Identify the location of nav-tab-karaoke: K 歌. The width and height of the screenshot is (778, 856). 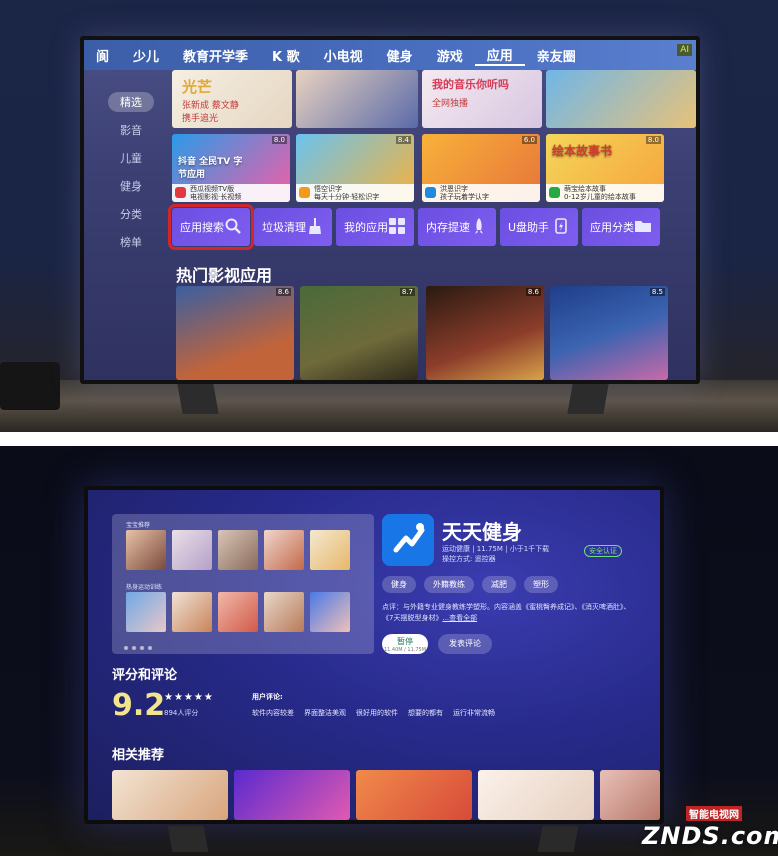
(286, 55).